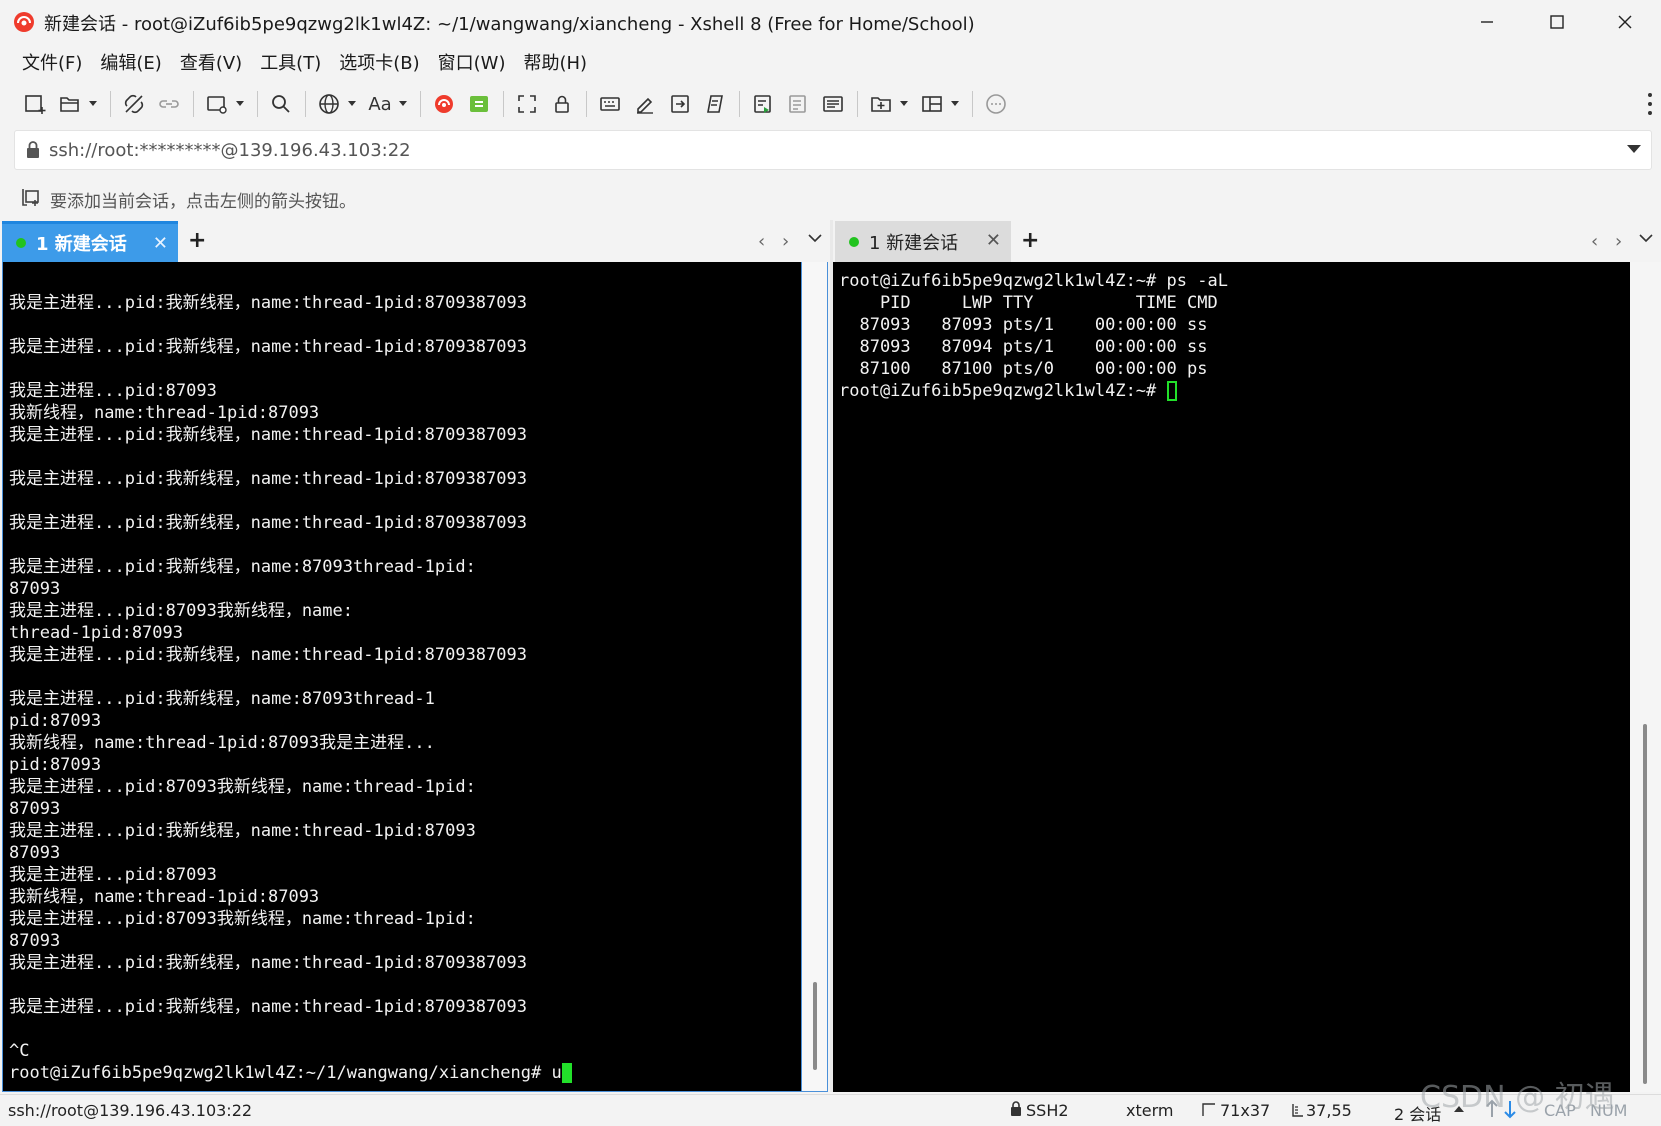 This screenshot has height=1126, width=1661. What do you see at coordinates (211, 62) in the screenshot?
I see `menu-view: 查看(V)` at bounding box center [211, 62].